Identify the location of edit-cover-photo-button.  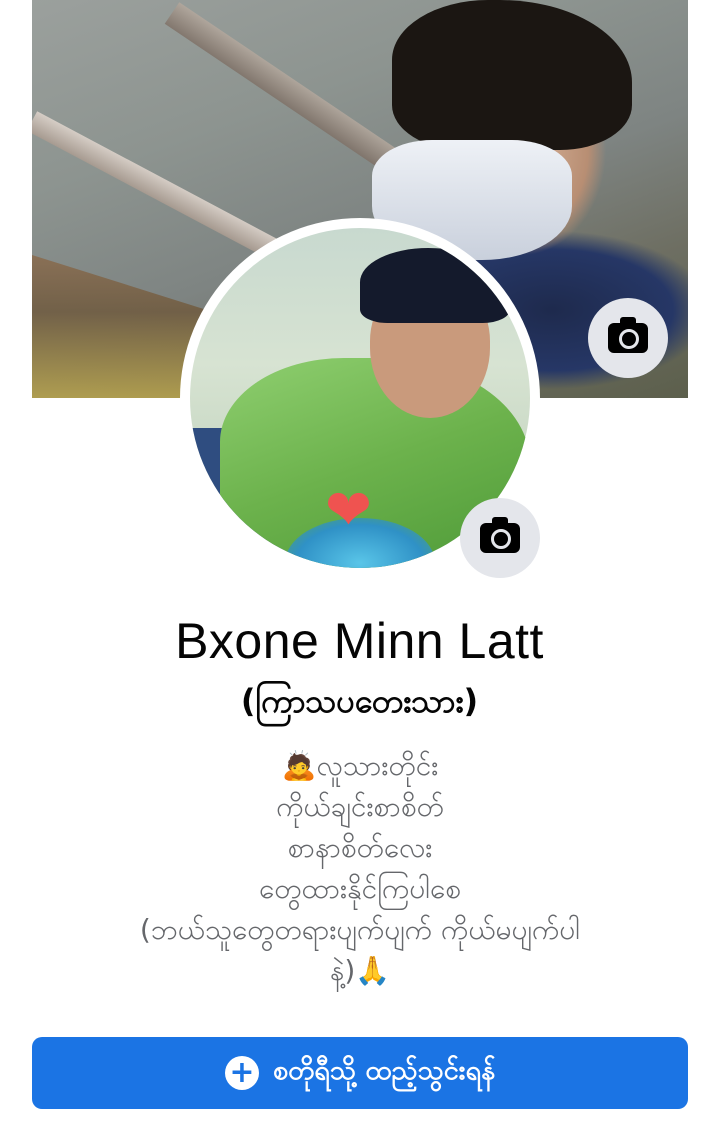
(628, 338).